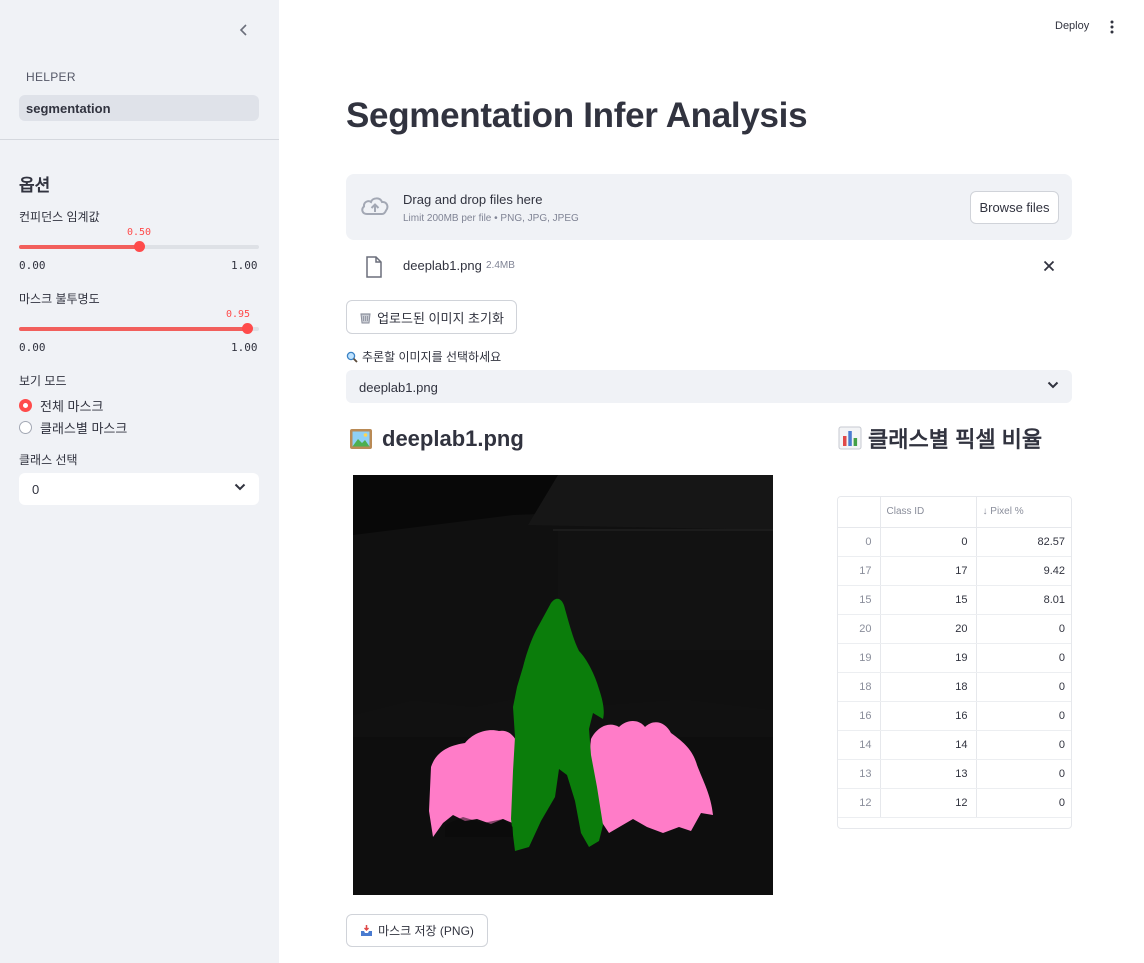 This screenshot has width=1144, height=963. What do you see at coordinates (928, 542) in the screenshot?
I see `class-id-cell: 0` at bounding box center [928, 542].